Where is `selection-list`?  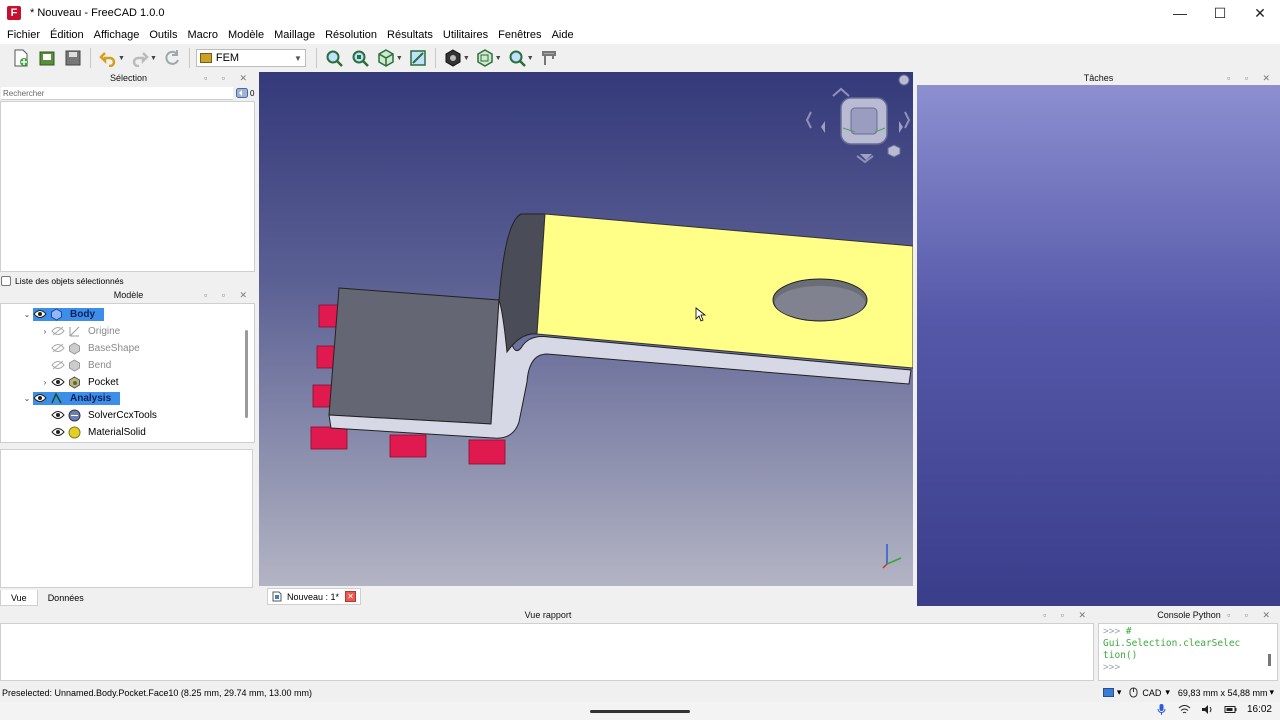 selection-list is located at coordinates (127, 186).